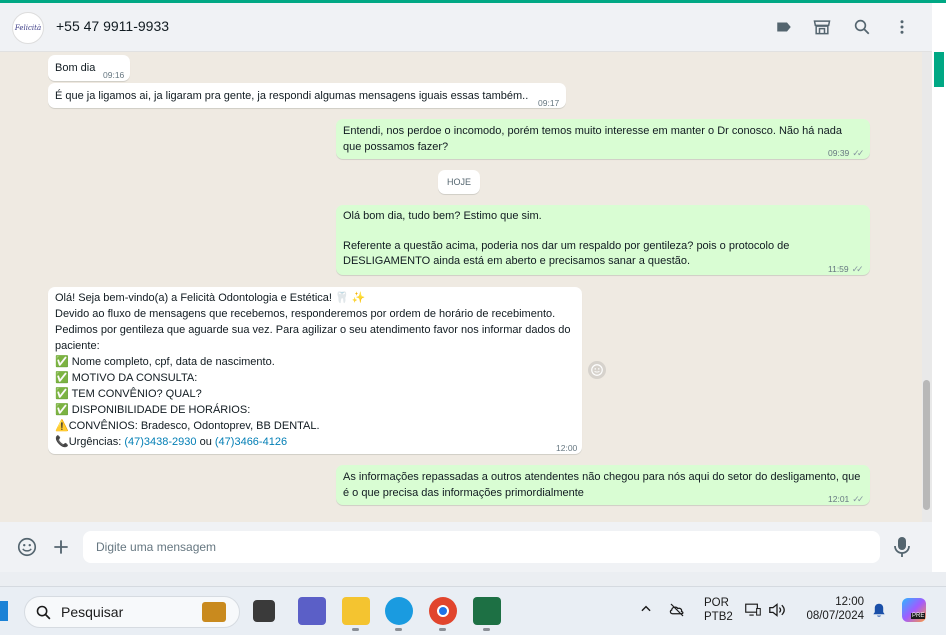  I want to click on message-text: Bom dia, so click(75, 68).